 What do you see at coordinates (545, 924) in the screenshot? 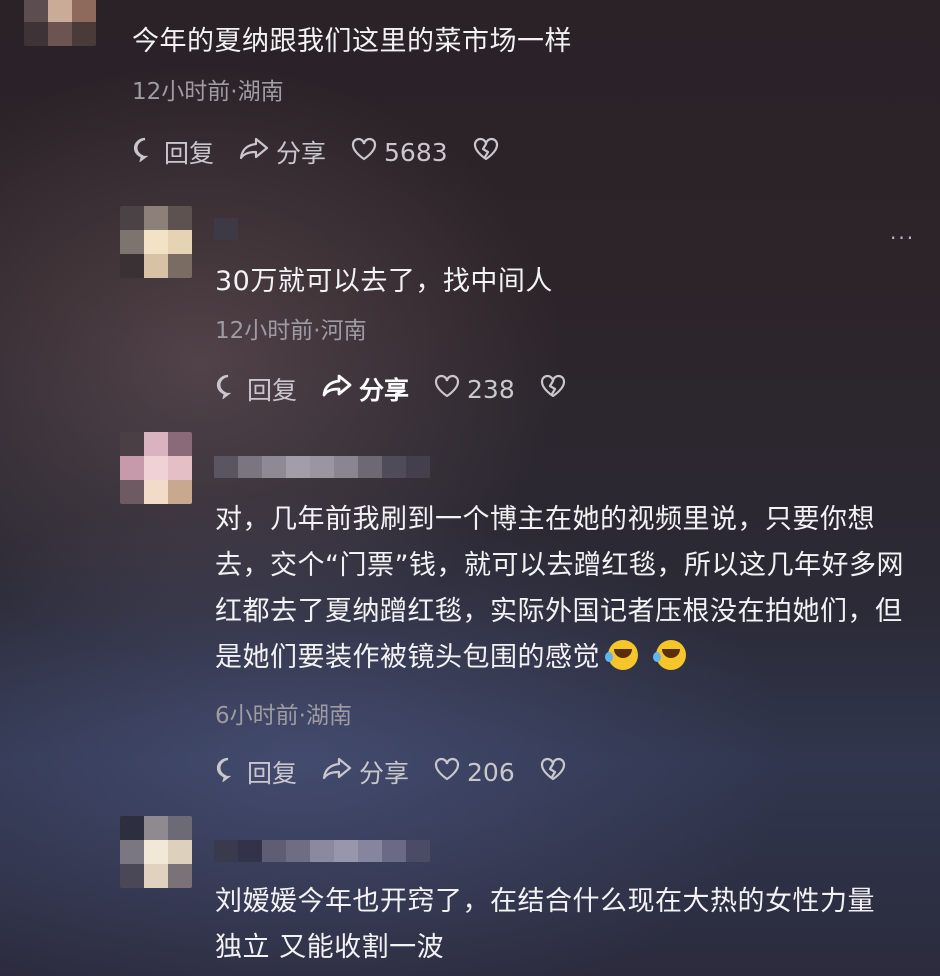
I see `comment-text: 刘嫒媛今年也开窍了，在结合什么现在大热的女性力量 独立 又能收割一波` at bounding box center [545, 924].